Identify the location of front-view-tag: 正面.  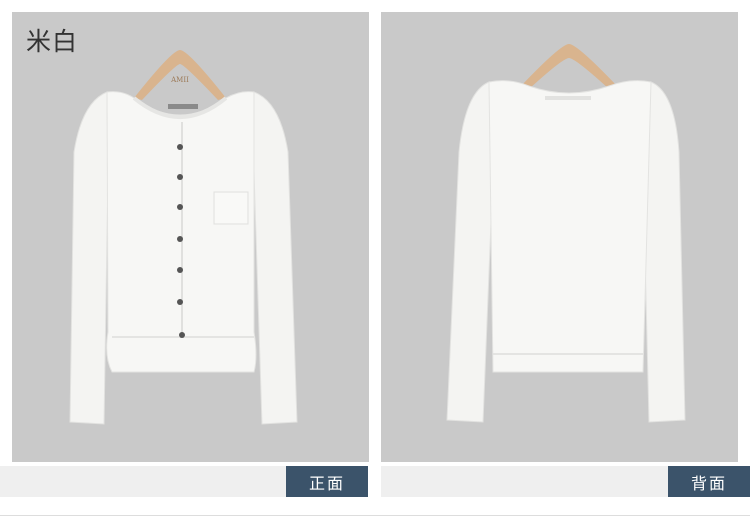
(327, 481).